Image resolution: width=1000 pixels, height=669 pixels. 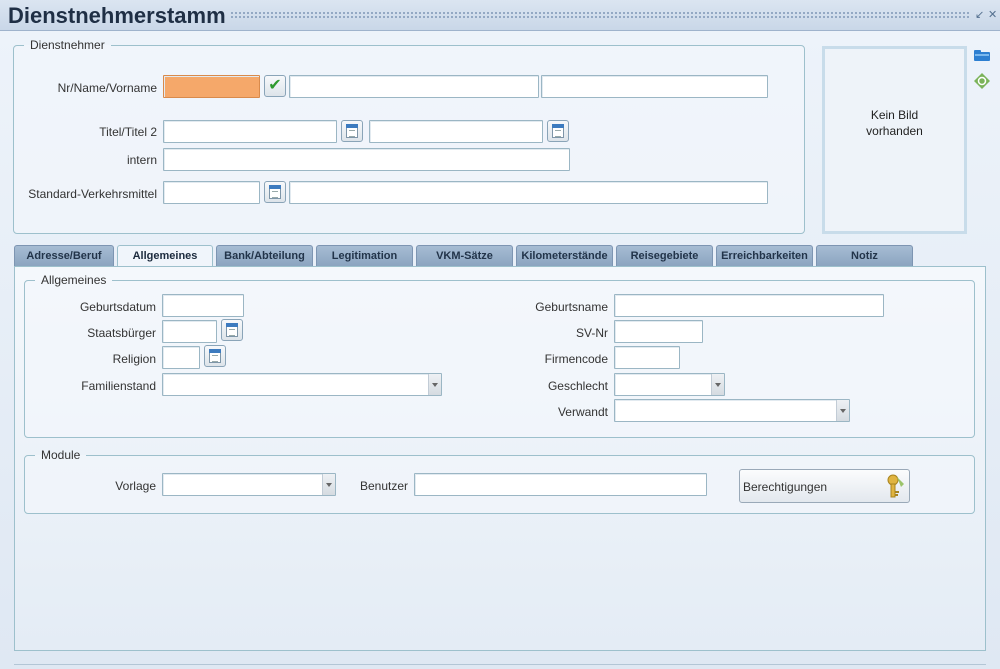 I want to click on folder-icon, so click(x=982, y=55).